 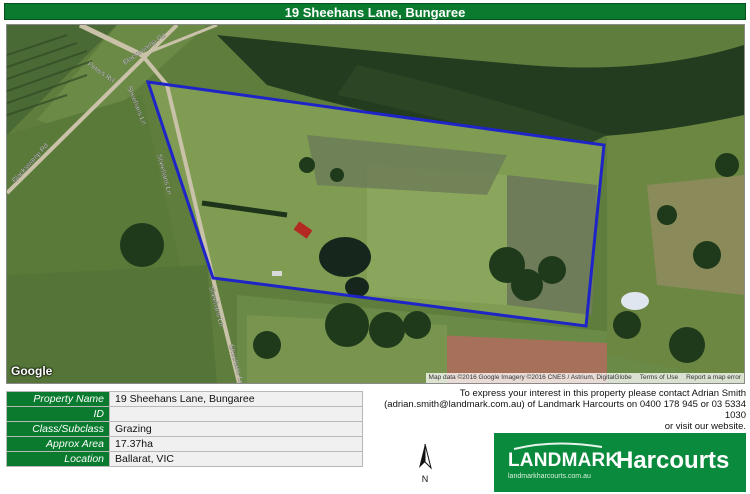 What do you see at coordinates (564, 460) in the screenshot?
I see `brand-landmark: LANDMARK` at bounding box center [564, 460].